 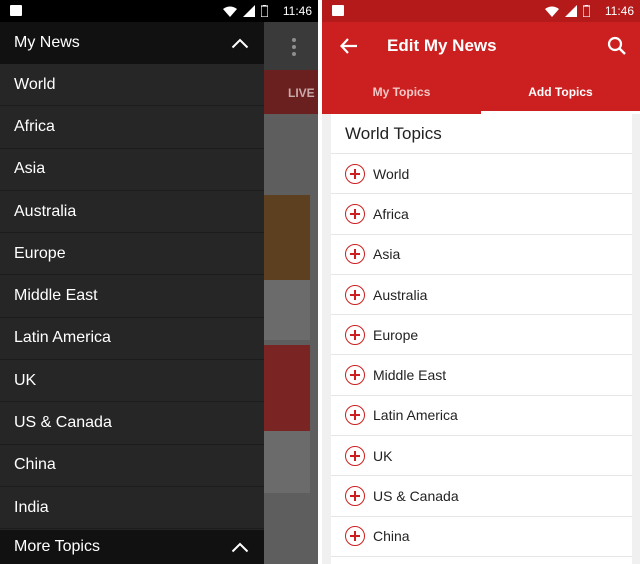 I want to click on topic-row: Middle East, so click(x=481, y=375).